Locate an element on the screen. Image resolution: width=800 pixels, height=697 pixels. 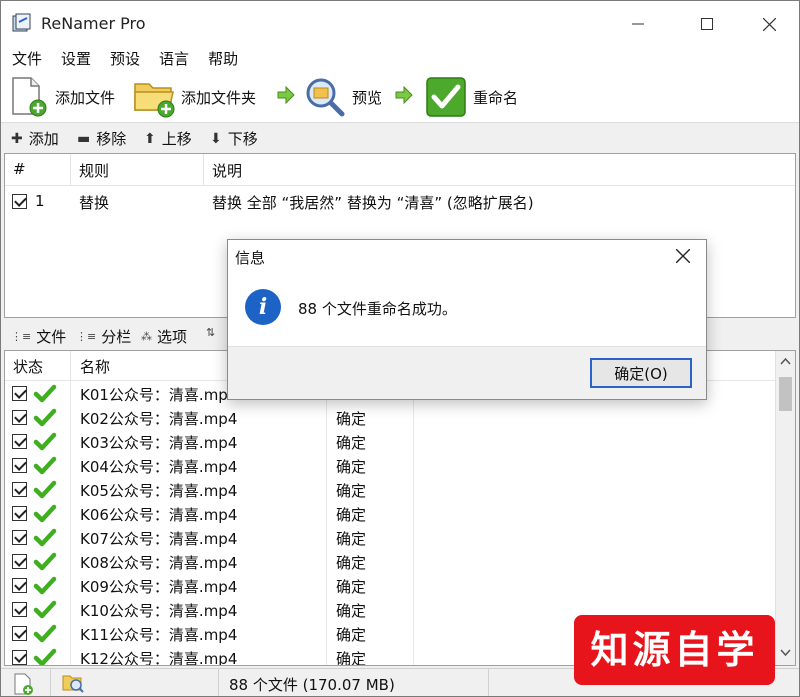
file-name: K04公众号：清喜.mp4 is located at coordinates (159, 467).